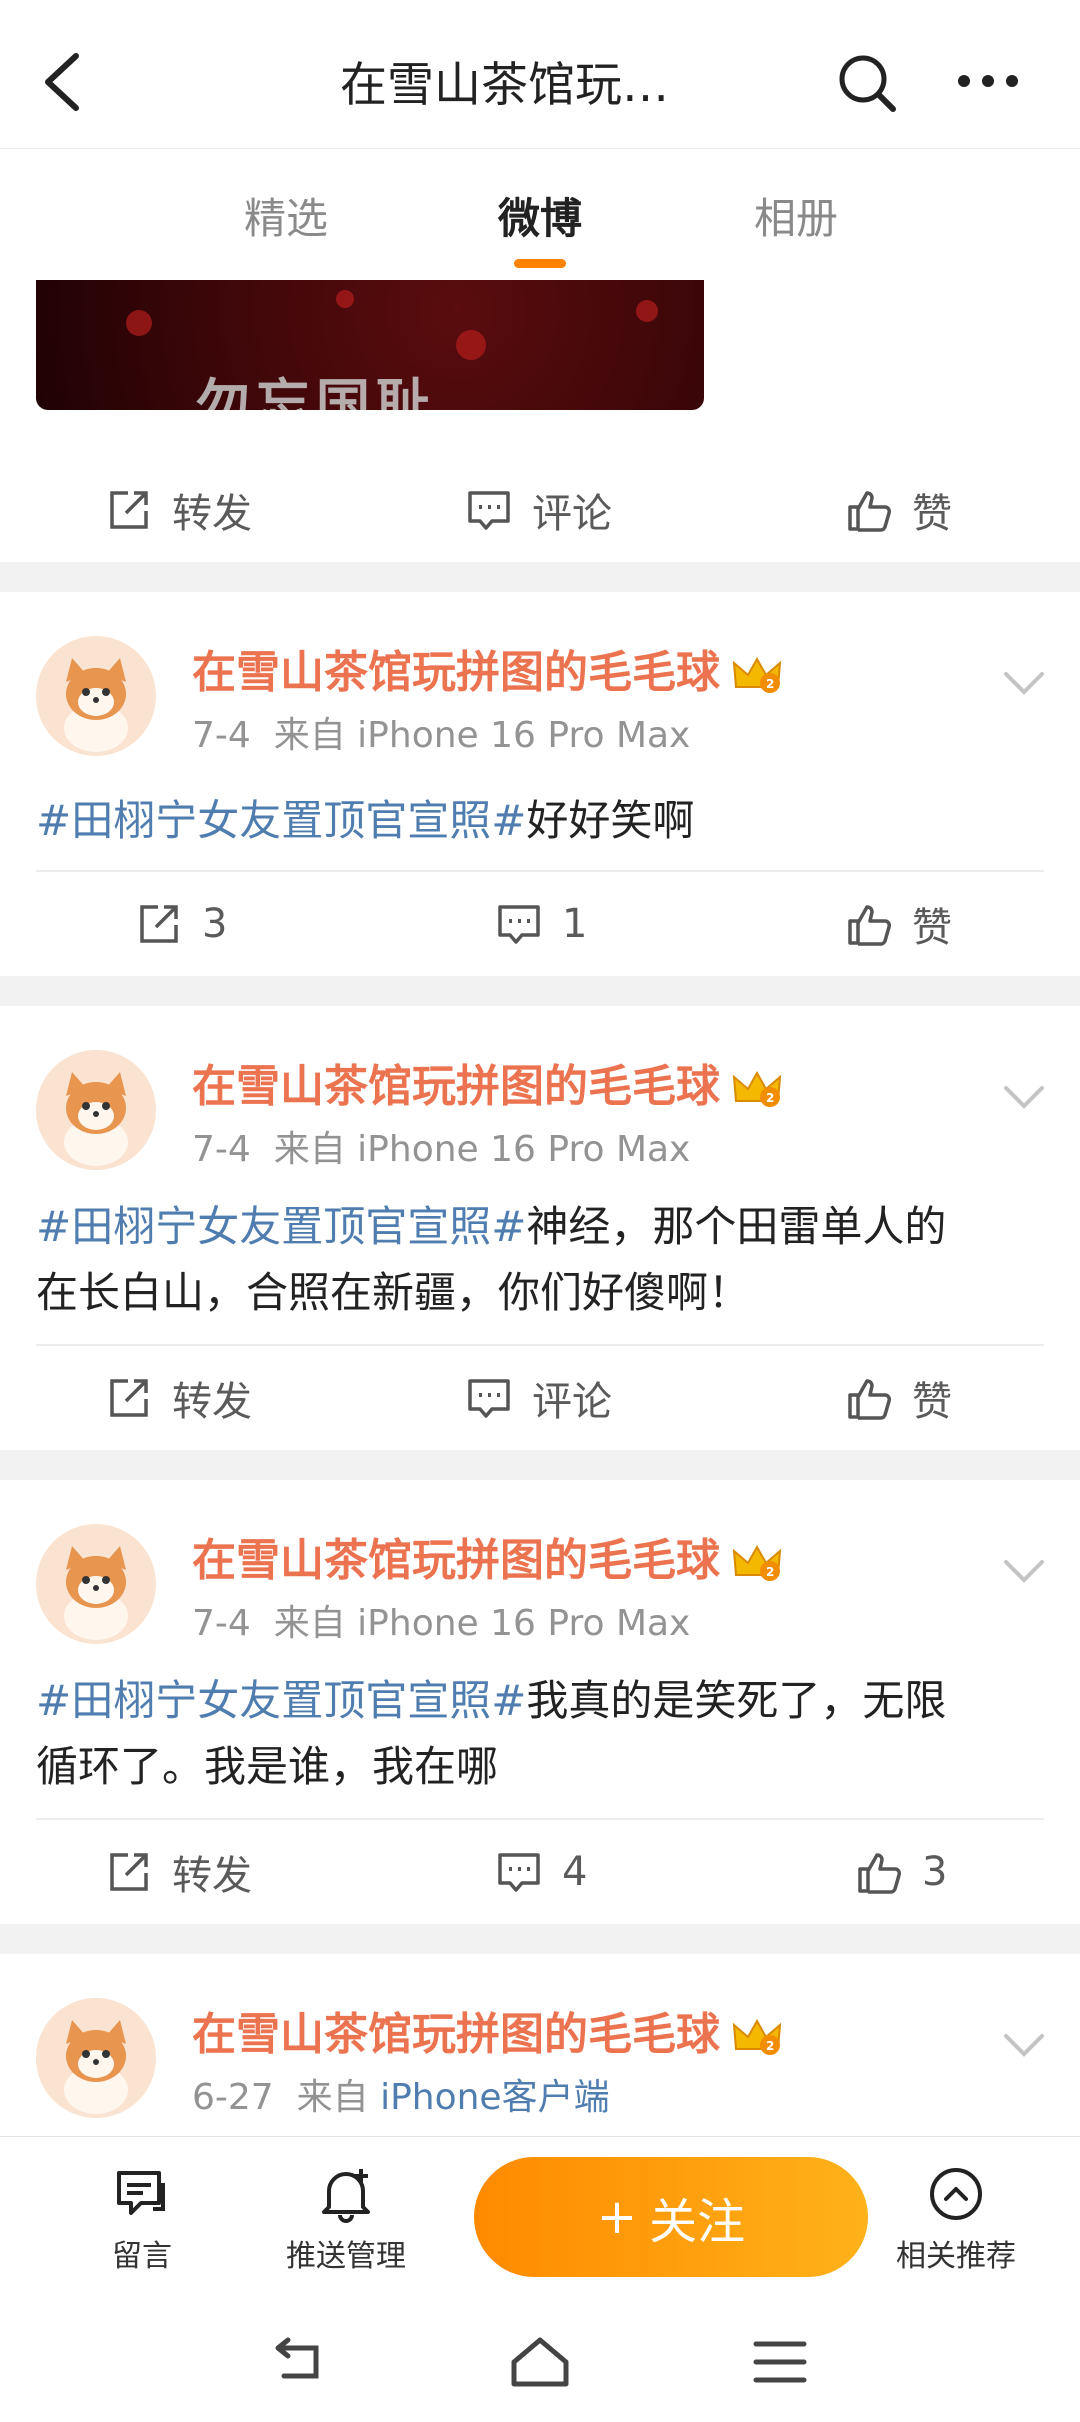 This screenshot has height=2422, width=1080. What do you see at coordinates (346, 2196) in the screenshot?
I see `bell-plus-icon` at bounding box center [346, 2196].